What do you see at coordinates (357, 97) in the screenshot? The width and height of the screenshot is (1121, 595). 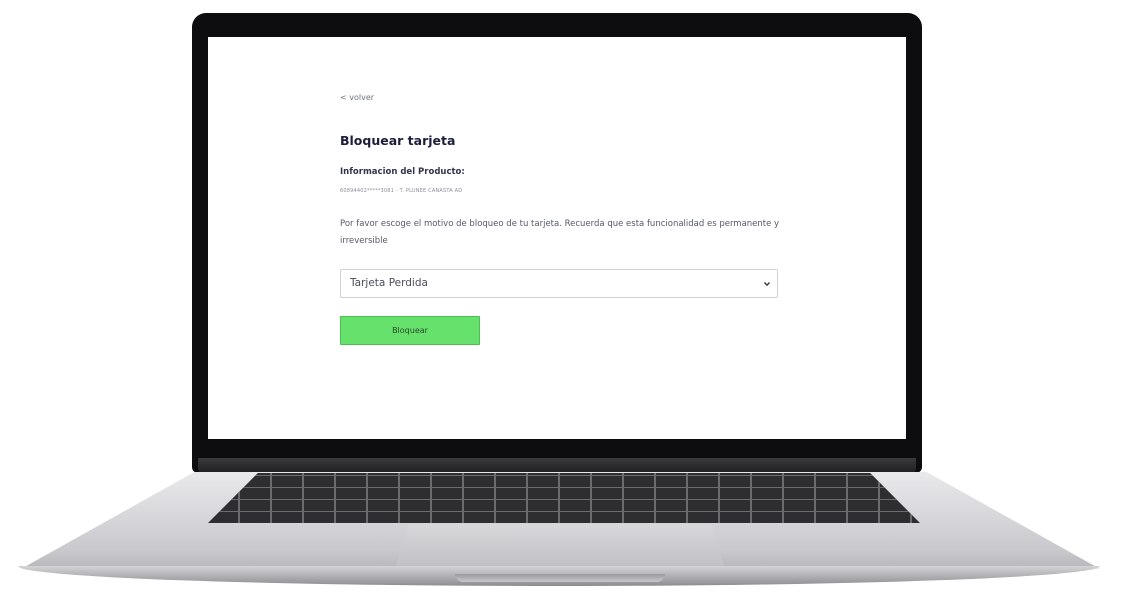 I see `back-link: < volver` at bounding box center [357, 97].